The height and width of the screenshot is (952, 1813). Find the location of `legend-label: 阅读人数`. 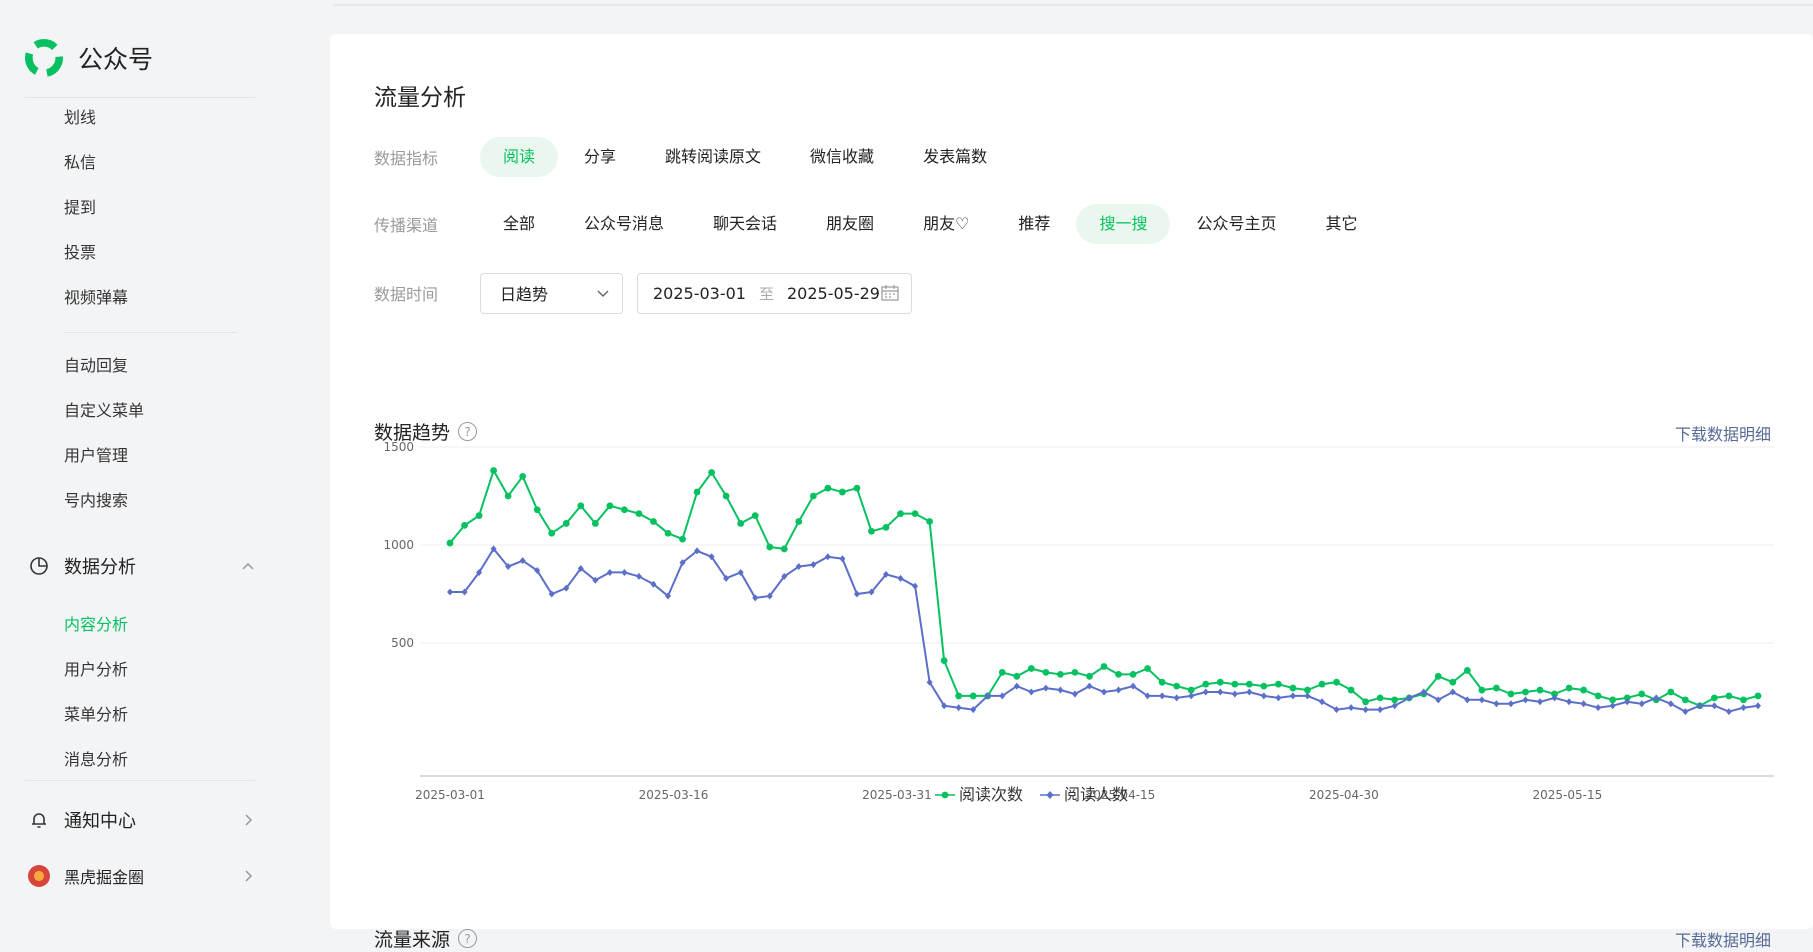

legend-label: 阅读人数 is located at coordinates (1096, 794).